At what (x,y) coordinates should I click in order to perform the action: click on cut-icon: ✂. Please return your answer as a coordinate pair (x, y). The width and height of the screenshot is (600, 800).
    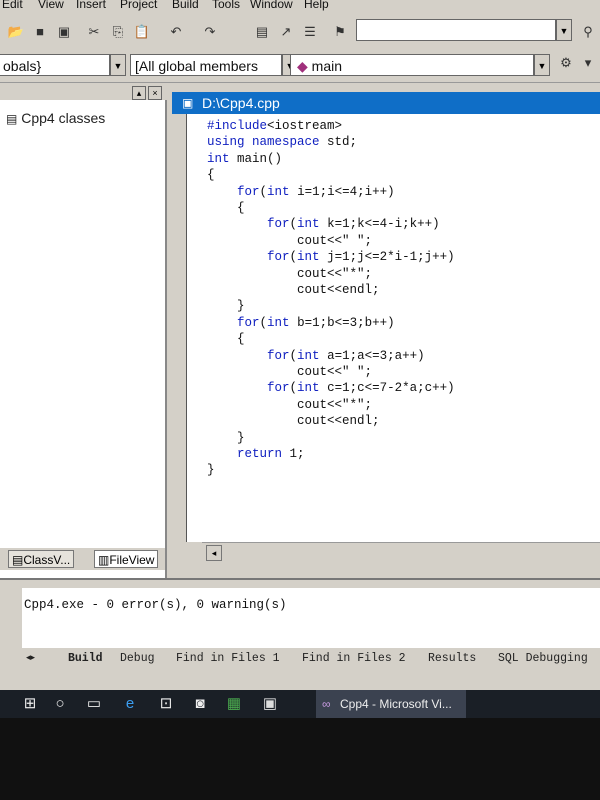
    Looking at the image, I should click on (94, 32).